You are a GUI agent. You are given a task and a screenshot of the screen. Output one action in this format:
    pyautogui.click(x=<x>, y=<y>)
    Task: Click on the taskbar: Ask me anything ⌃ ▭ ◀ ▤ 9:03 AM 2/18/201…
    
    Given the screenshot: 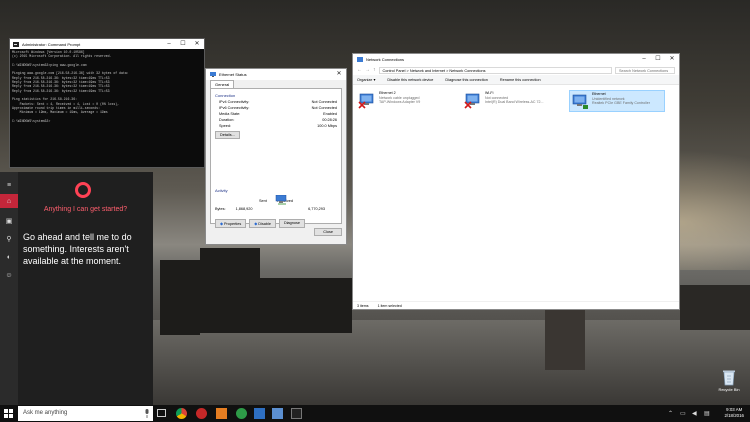 What is the action you would take?
    pyautogui.click(x=375, y=413)
    